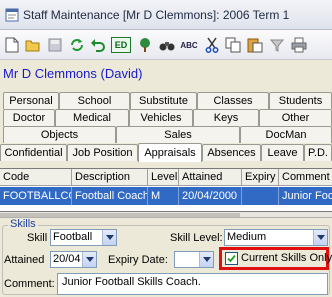  I want to click on tab-substitute: Substitute, so click(163, 100).